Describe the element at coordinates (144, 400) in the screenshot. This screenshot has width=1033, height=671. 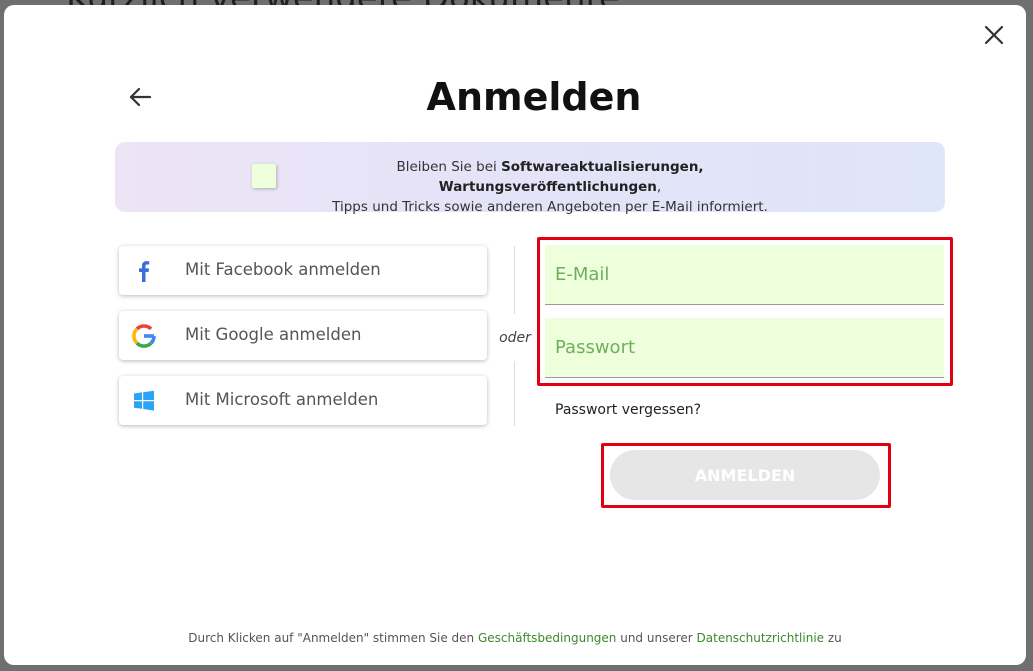
I see `windows-icon` at that location.